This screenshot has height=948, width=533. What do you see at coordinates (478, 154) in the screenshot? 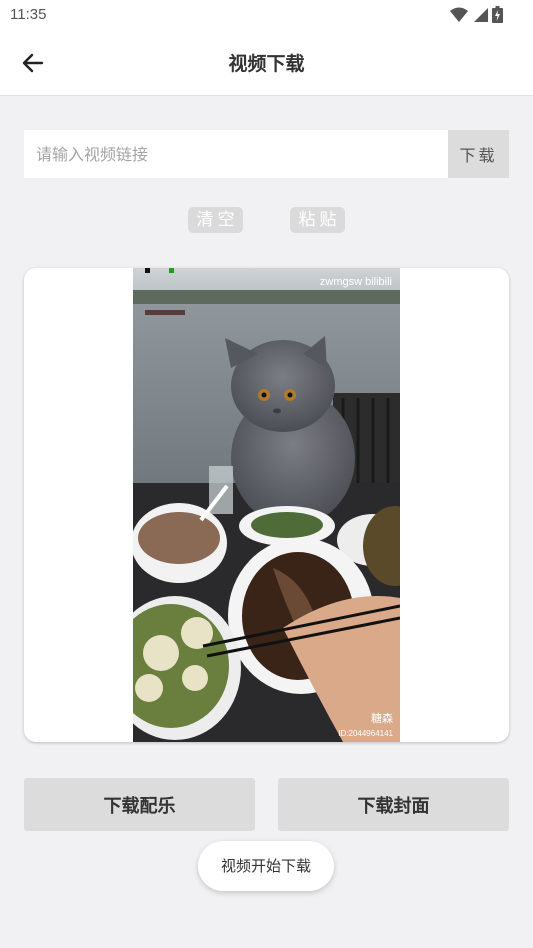
I see `download-button: 下载` at bounding box center [478, 154].